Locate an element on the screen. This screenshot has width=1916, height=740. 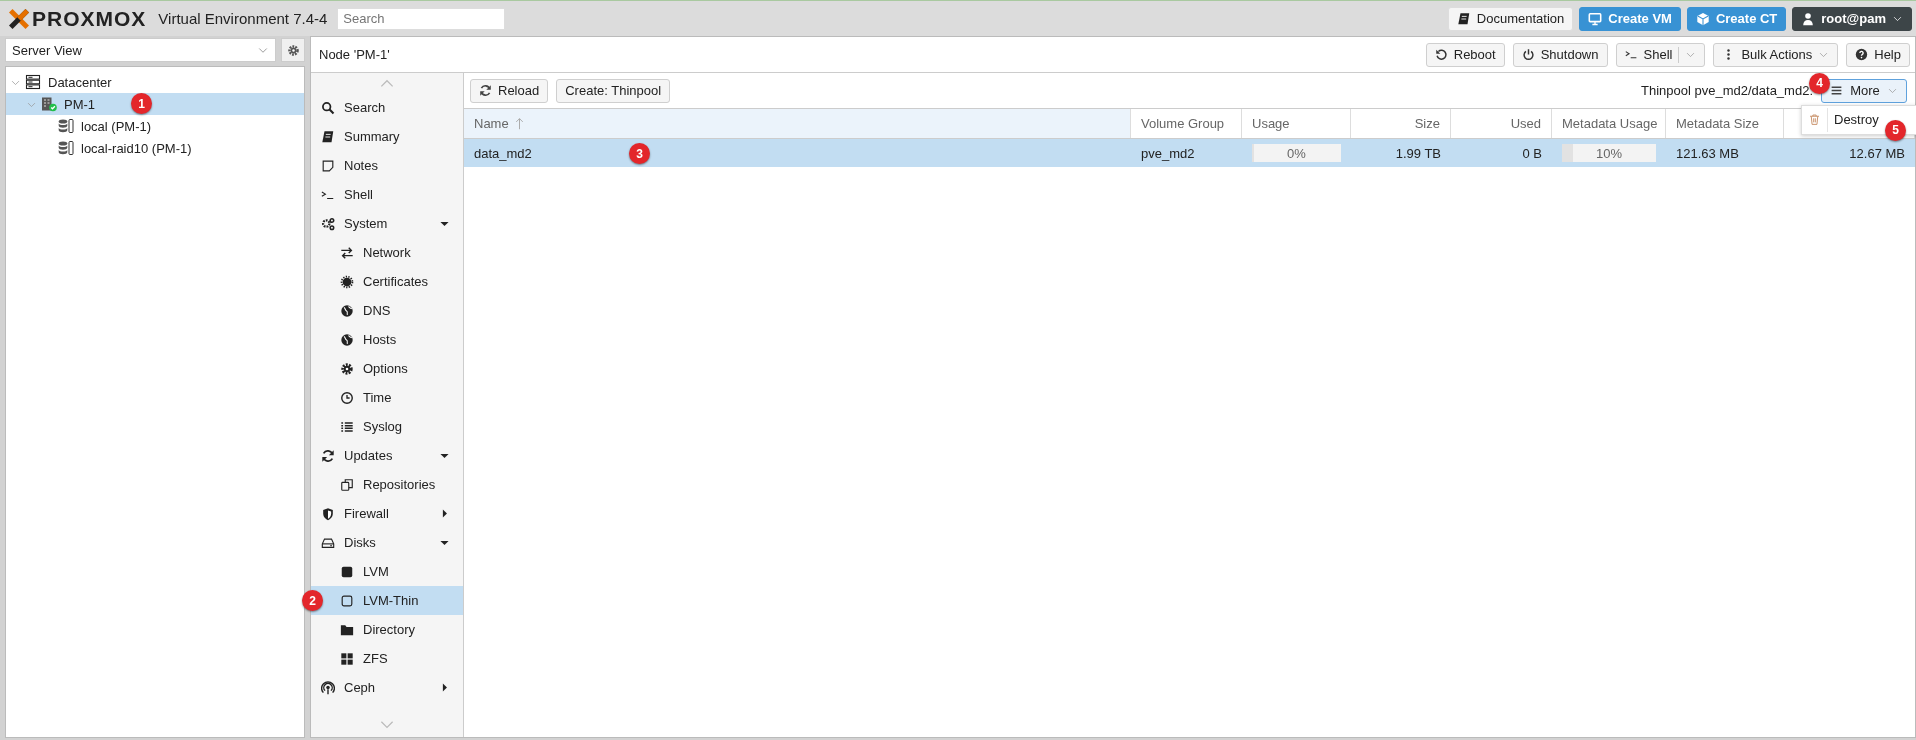
table-row: data_md2 3 pve_md2 0% 1.99 TB 0 B 10% 121.63 MB 12.67 MB is located at coordinates (1189, 153).